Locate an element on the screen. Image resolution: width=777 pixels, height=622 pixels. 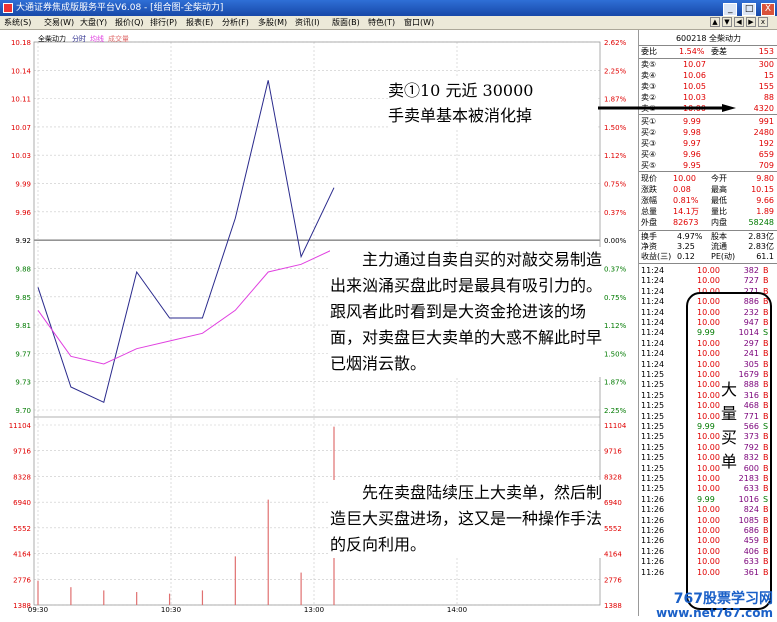
stat-label: 内盘 is located at coordinates (719, 222).